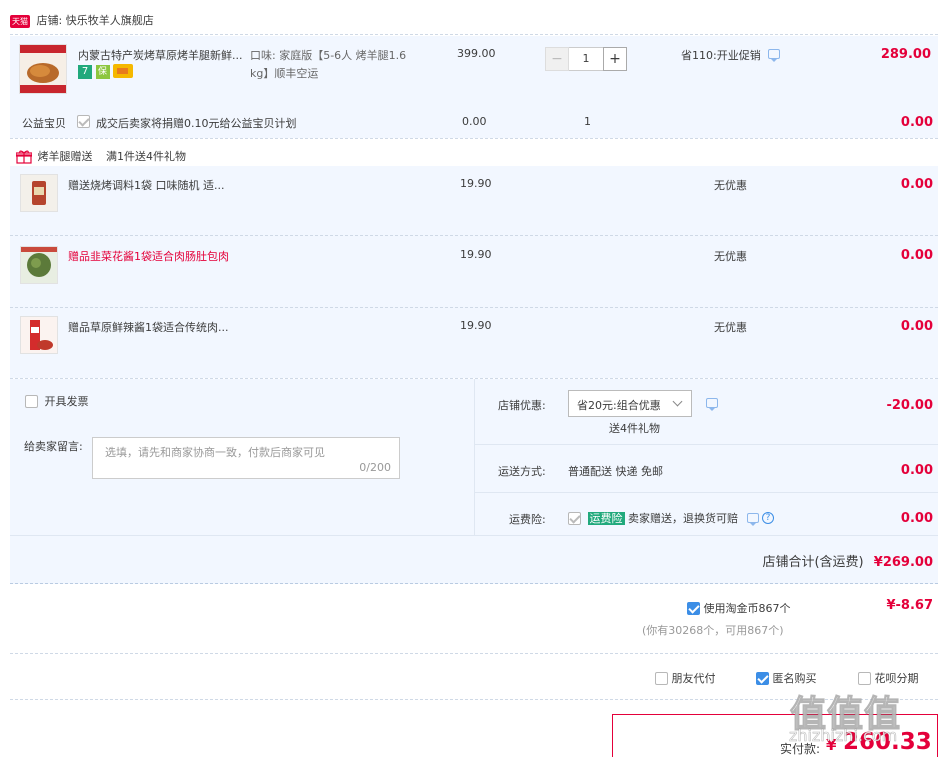 Image resolution: width=938 pixels, height=757 pixels. Describe the element at coordinates (909, 405) in the screenshot. I see `shop-discount-amount: -20.00` at that location.